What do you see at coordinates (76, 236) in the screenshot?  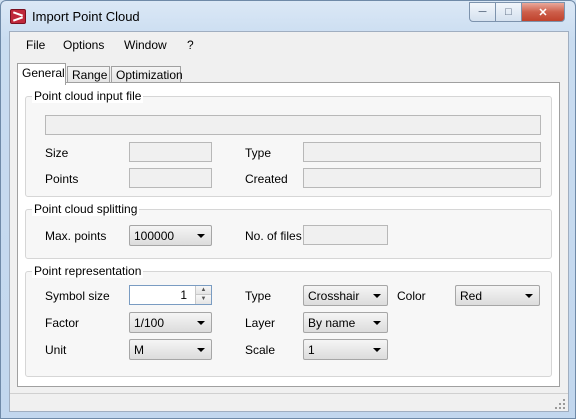 I see `max-points-label: Max. points` at bounding box center [76, 236].